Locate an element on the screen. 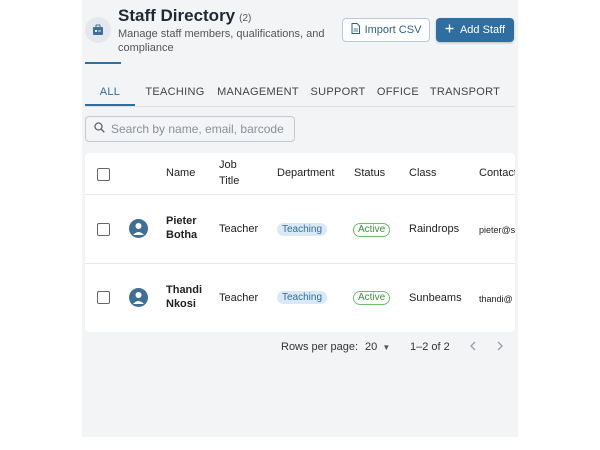 This screenshot has width=600, height=450. file-icon is located at coordinates (355, 30).